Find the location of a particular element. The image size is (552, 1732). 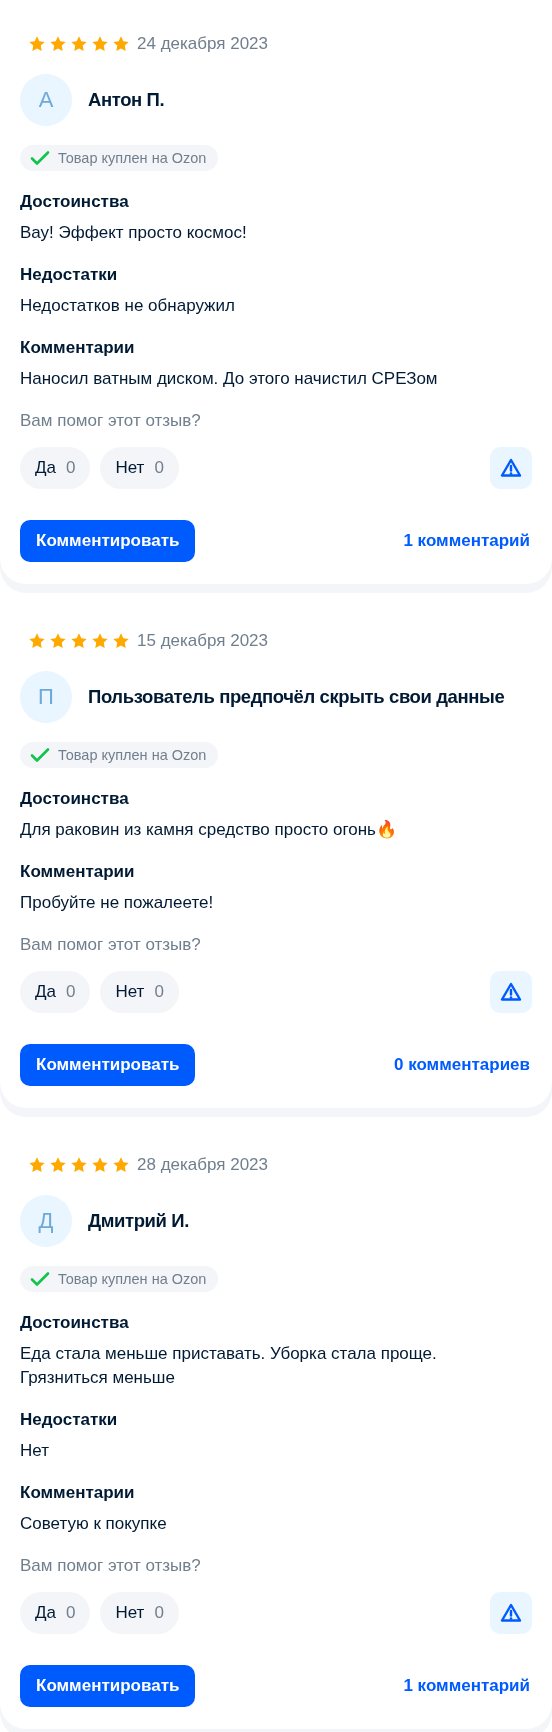

author-name: Антон П. is located at coordinates (126, 100).